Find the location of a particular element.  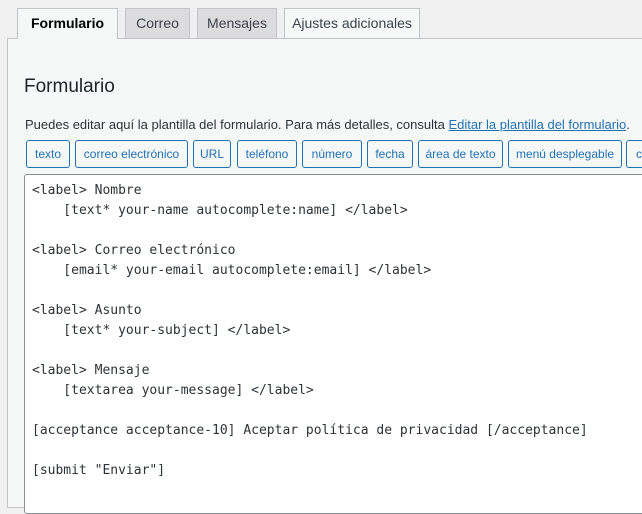

tag-button-correo-electronico: correo electrónico is located at coordinates (131, 154).